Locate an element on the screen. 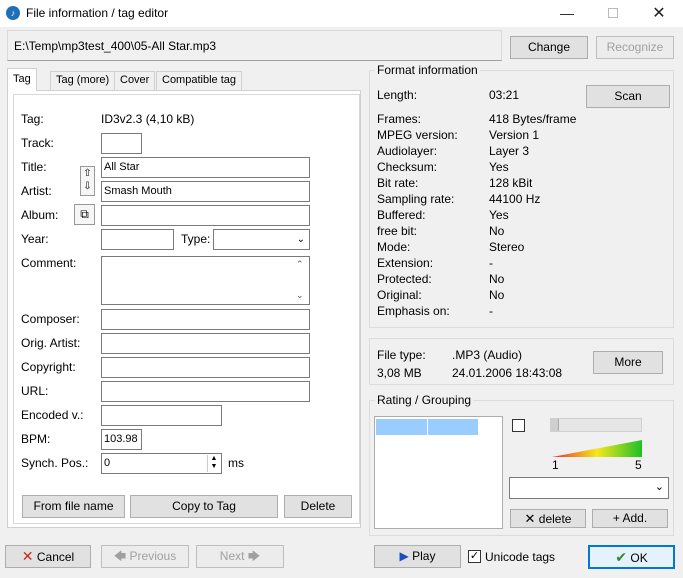  format-row-label: free bit: is located at coordinates (397, 231).